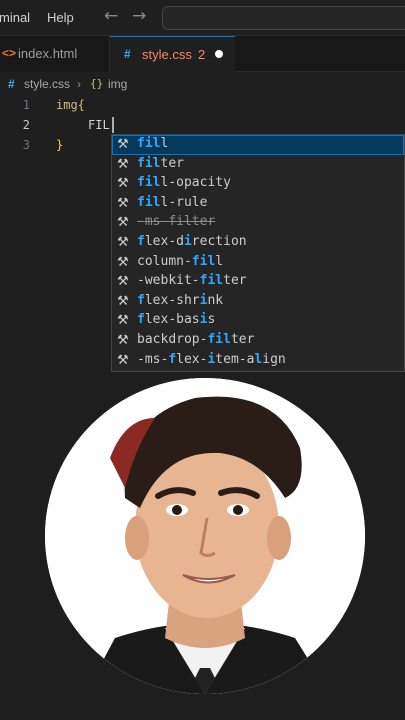 This screenshot has width=405, height=720. Describe the element at coordinates (113, 125) in the screenshot. I see `text-cursor` at that location.